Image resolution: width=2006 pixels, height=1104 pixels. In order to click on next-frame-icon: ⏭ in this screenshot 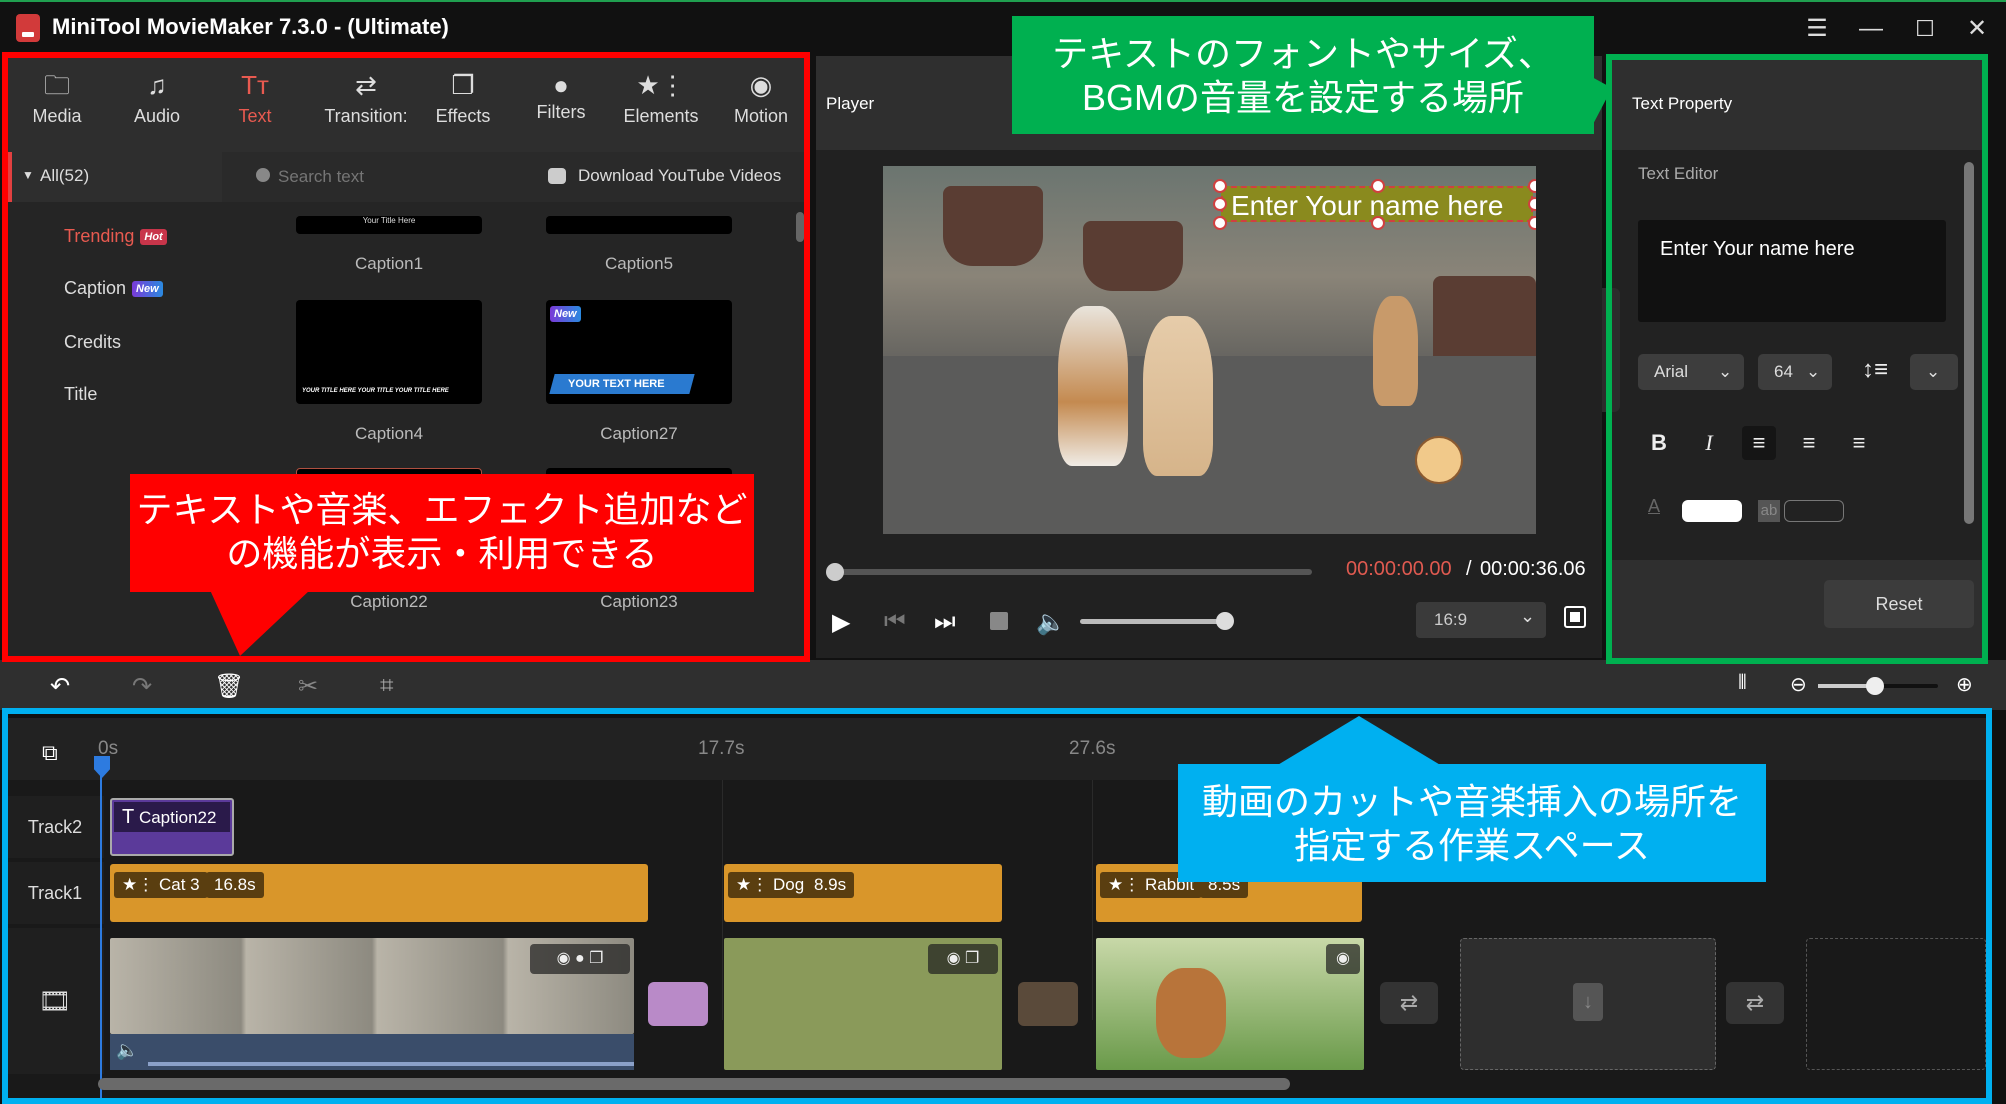, I will do `click(945, 622)`.